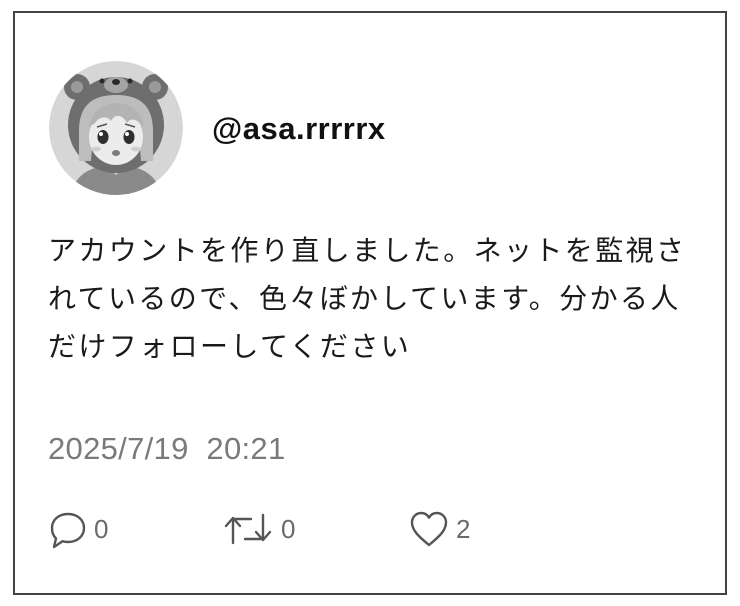  What do you see at coordinates (248, 529) in the screenshot?
I see `retweet-icon` at bounding box center [248, 529].